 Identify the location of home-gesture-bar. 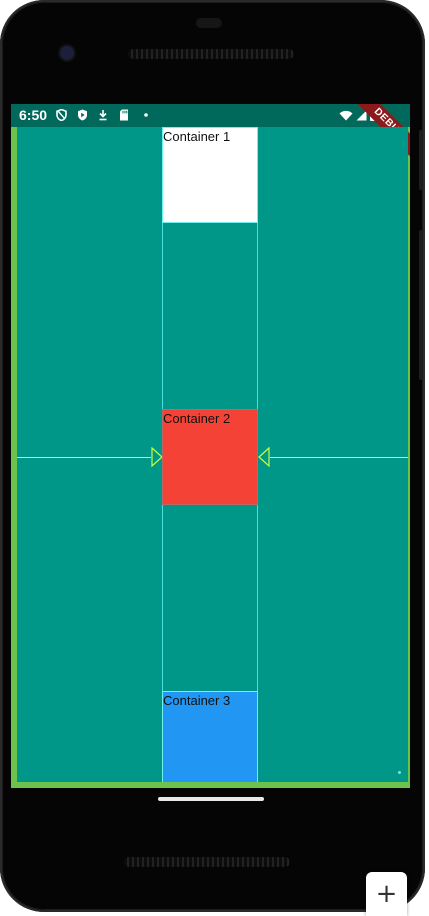
(211, 799).